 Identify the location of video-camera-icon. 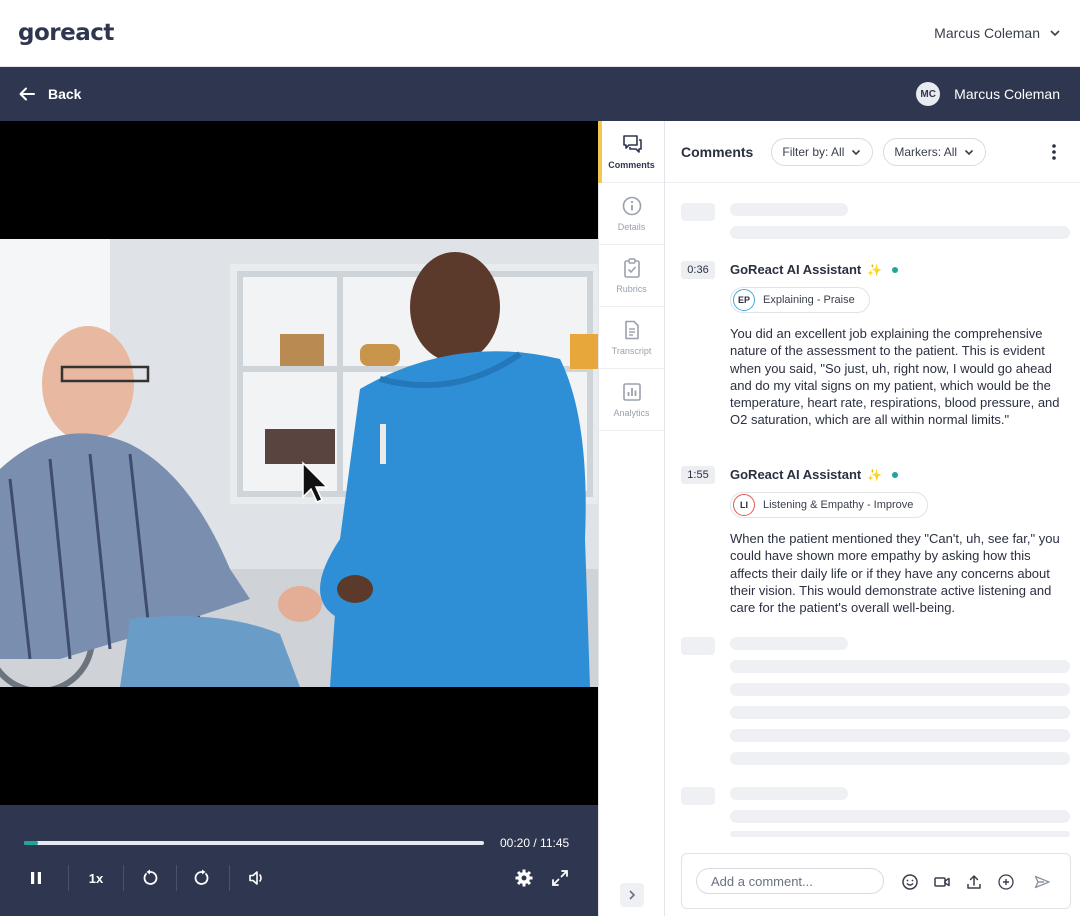
(942, 882).